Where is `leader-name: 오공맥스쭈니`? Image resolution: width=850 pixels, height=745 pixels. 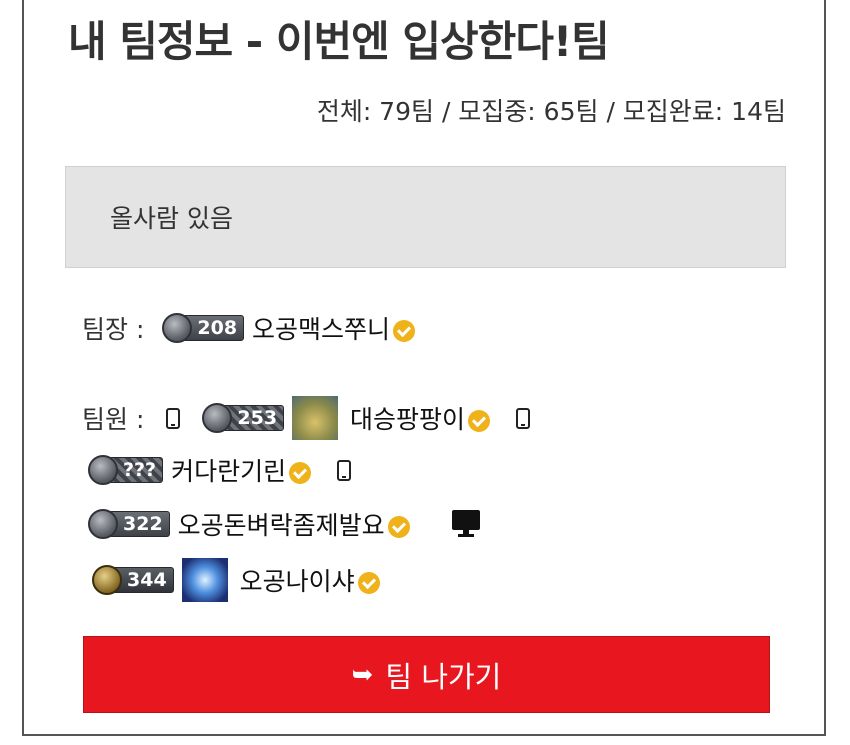
leader-name: 오공맥스쭈니 is located at coordinates (321, 328).